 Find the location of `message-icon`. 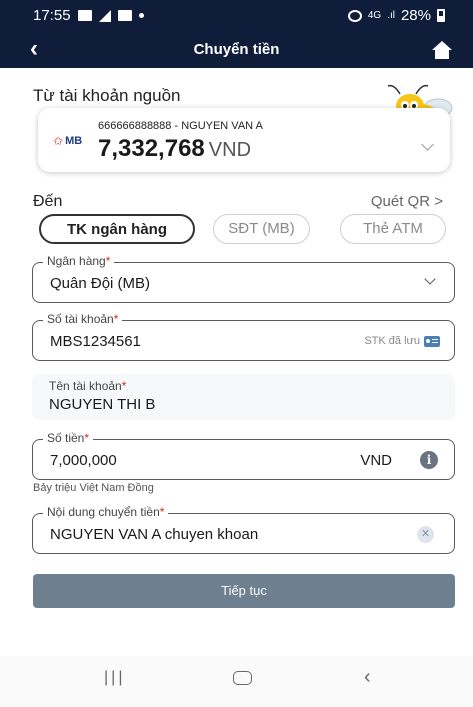

message-icon is located at coordinates (124, 15).